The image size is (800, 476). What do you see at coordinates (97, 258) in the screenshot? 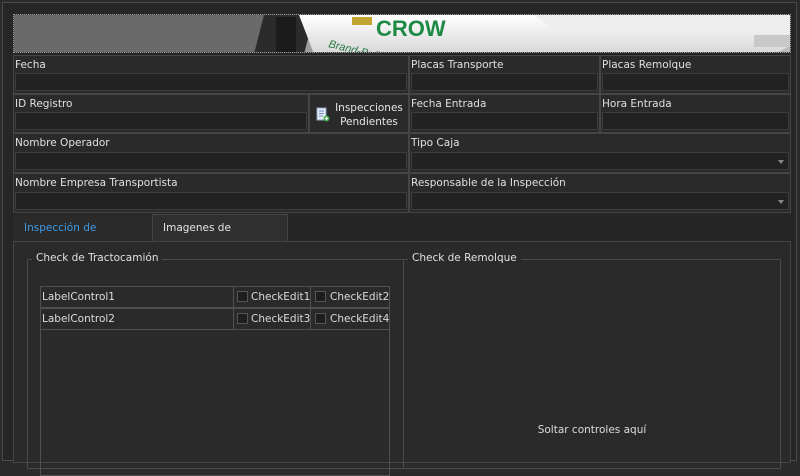
I see `check-tractocamion-title: Check de Tractocamión` at bounding box center [97, 258].